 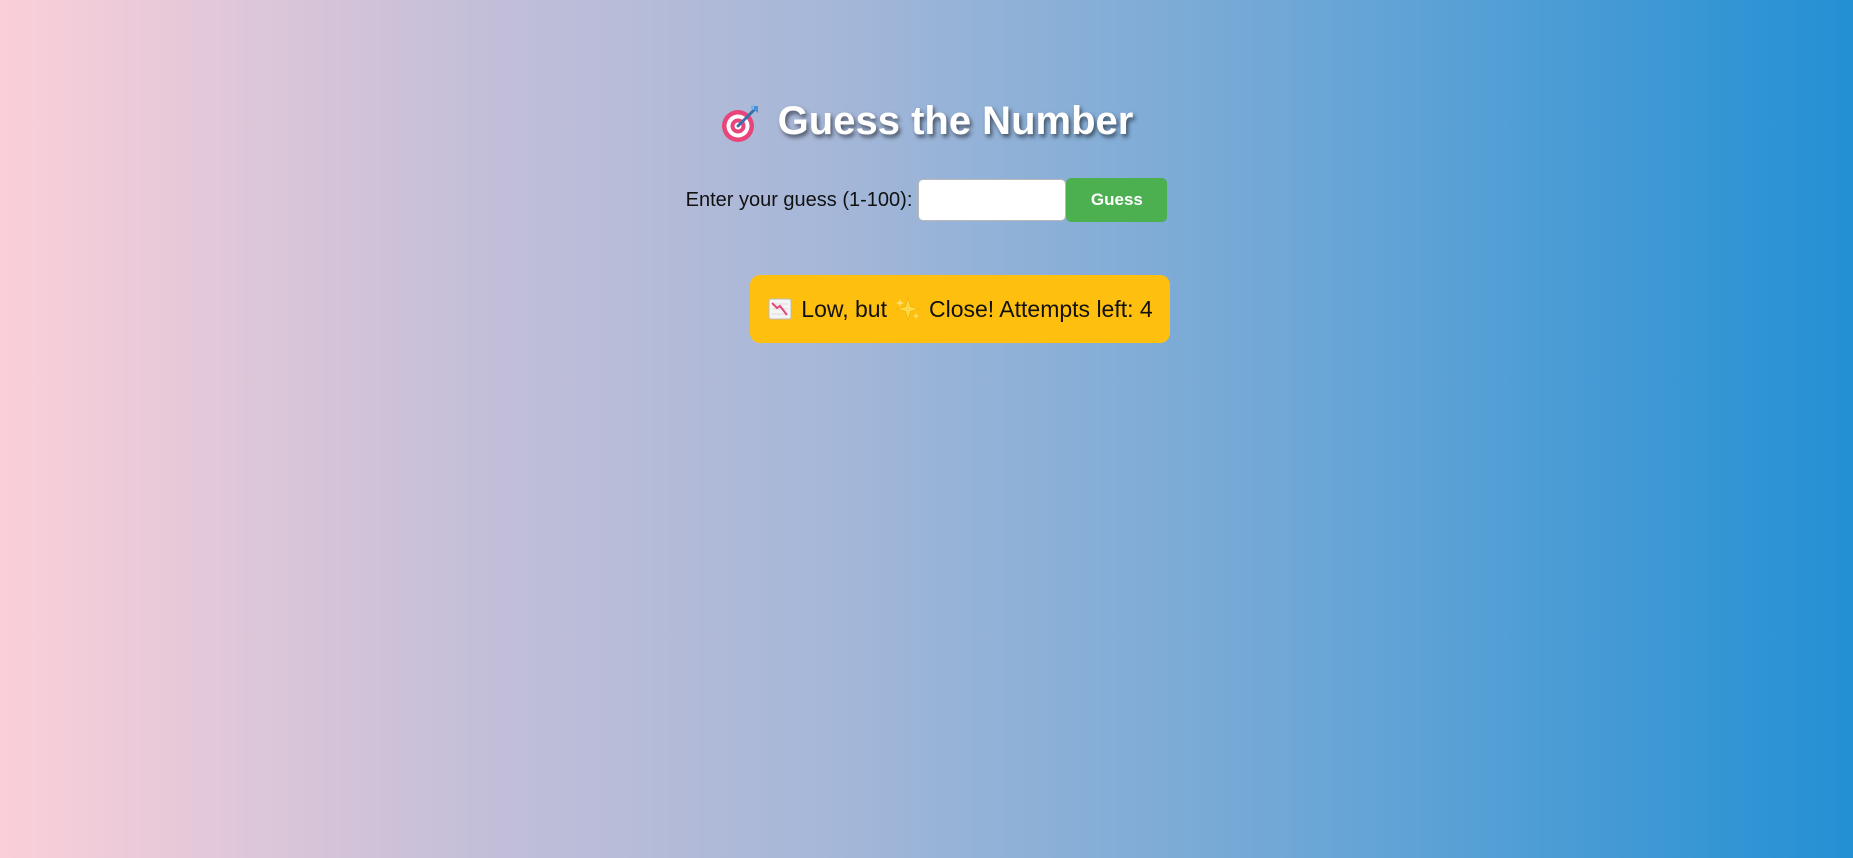 What do you see at coordinates (955, 121) in the screenshot?
I see `title-text: Guess the Number` at bounding box center [955, 121].